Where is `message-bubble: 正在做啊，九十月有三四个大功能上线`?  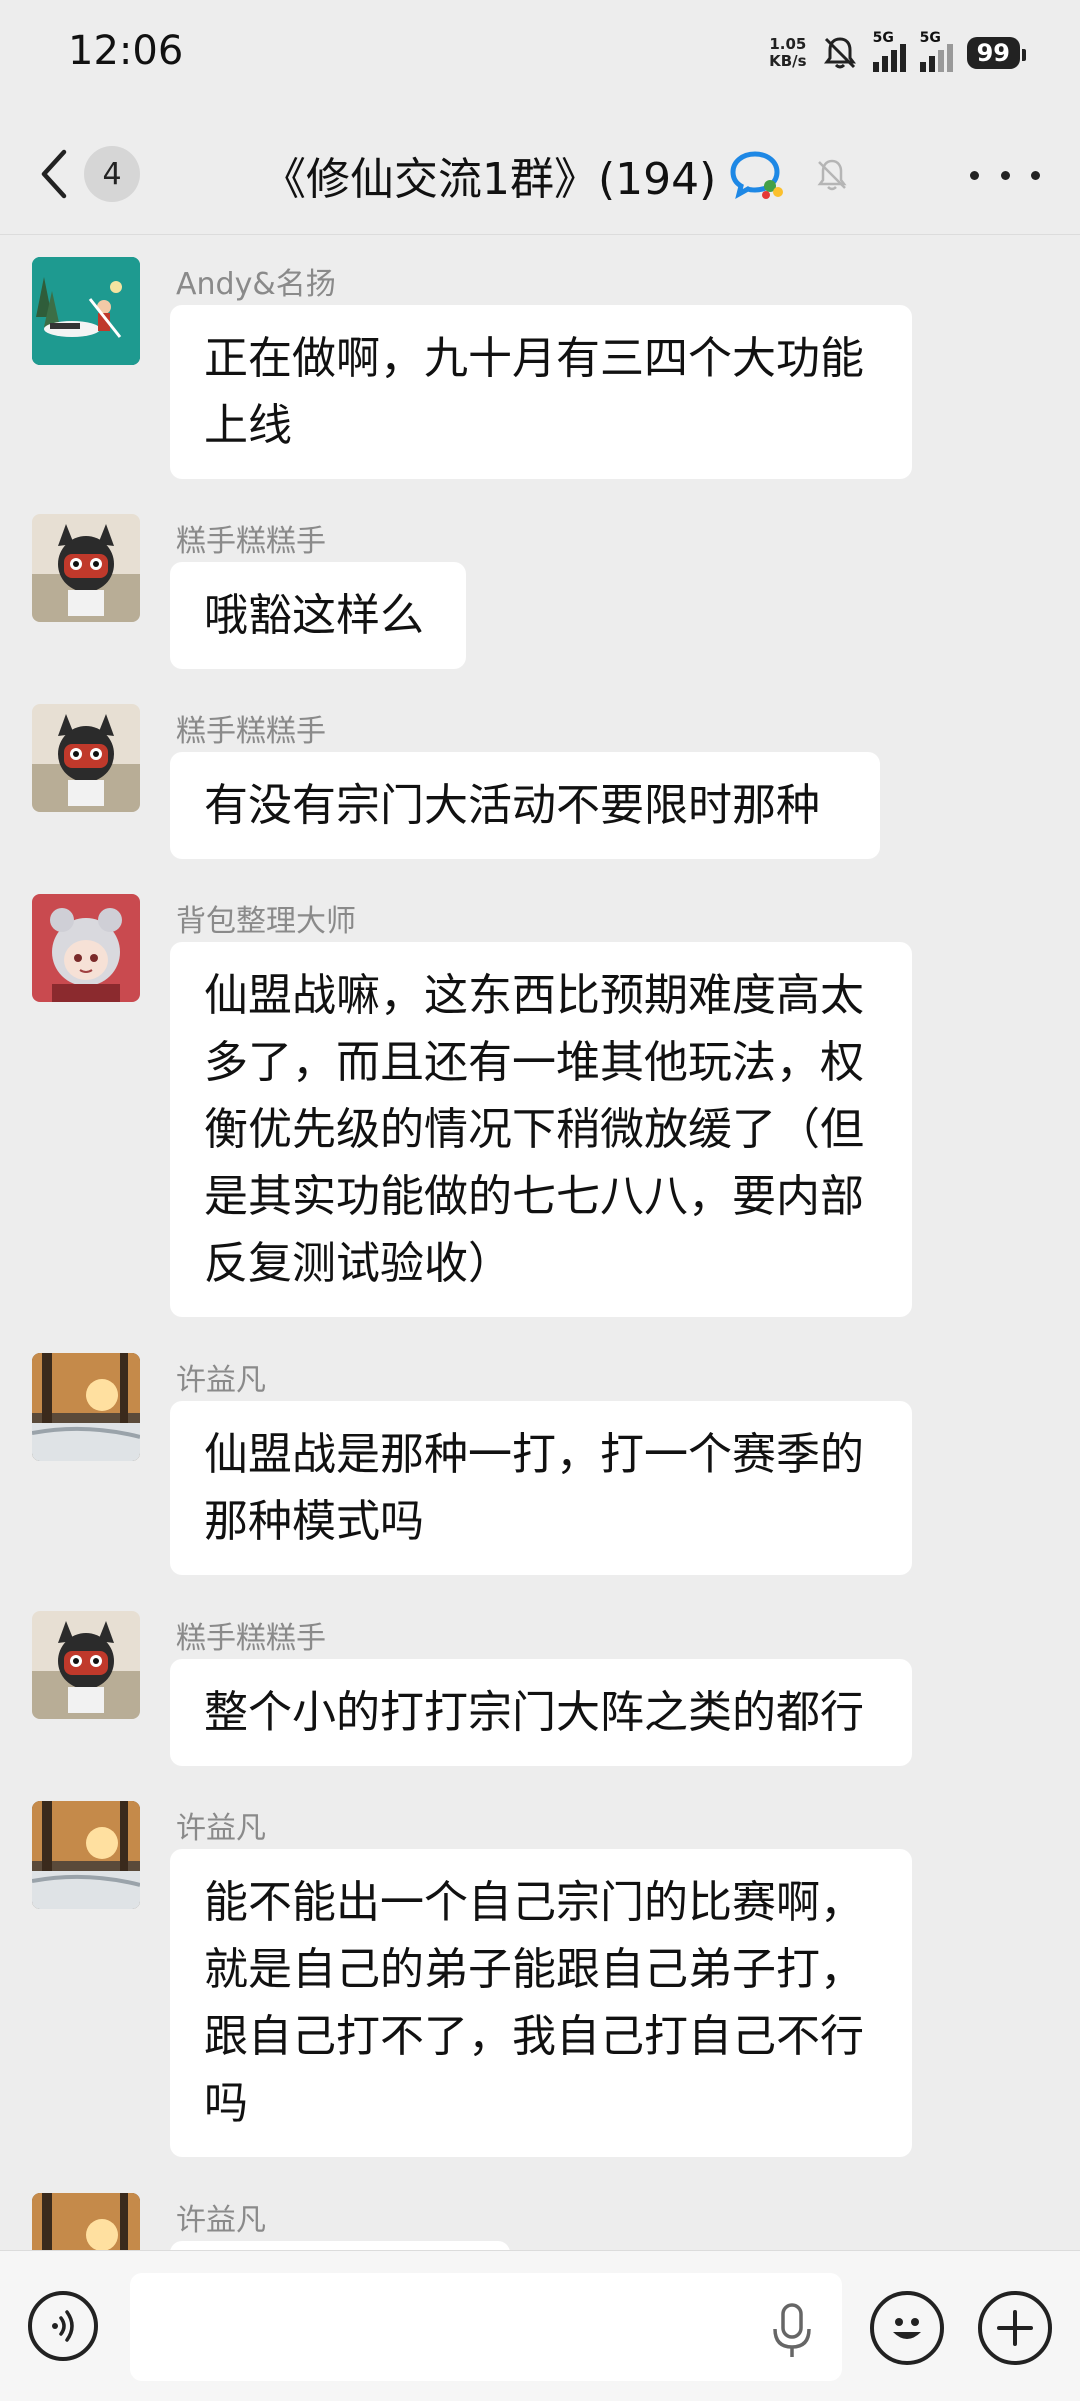
message-bubble: 正在做啊，九十月有三四个大功能上线 is located at coordinates (541, 392).